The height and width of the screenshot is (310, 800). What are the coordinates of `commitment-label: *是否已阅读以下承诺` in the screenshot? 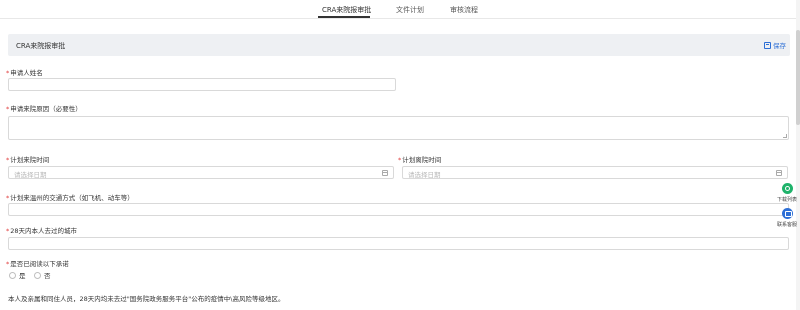 It's located at (37, 264).